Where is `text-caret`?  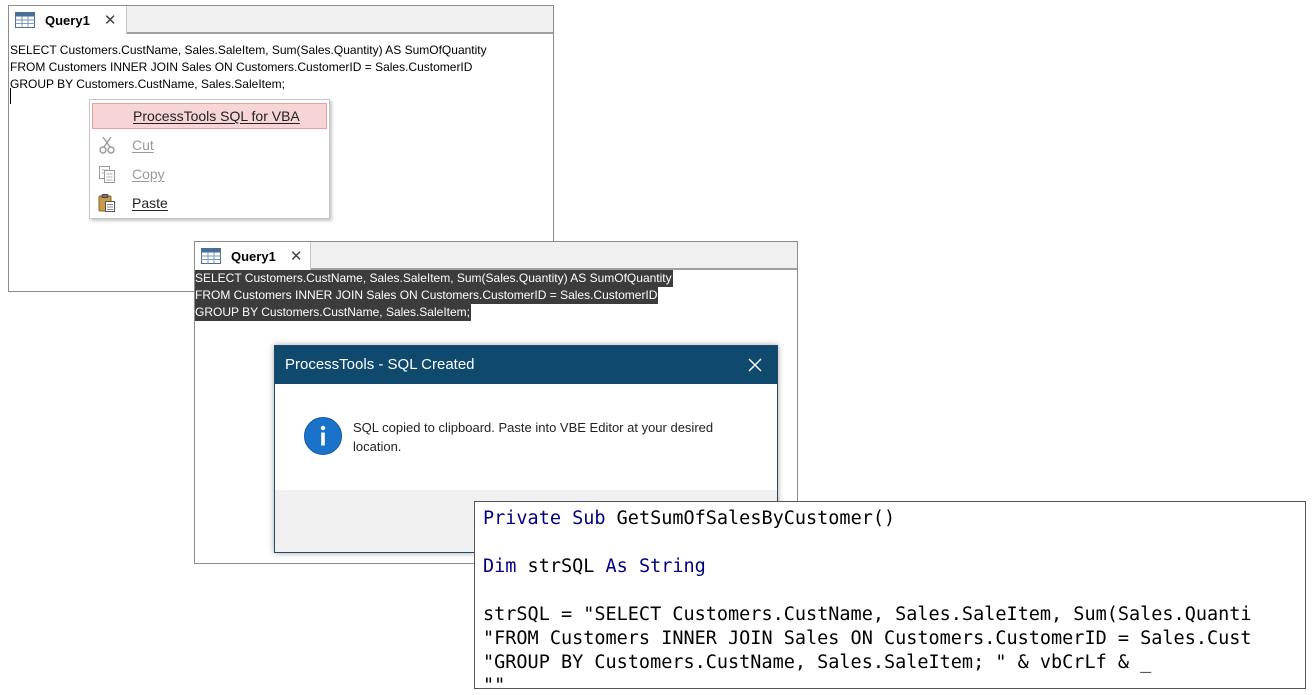
text-caret is located at coordinates (10, 96).